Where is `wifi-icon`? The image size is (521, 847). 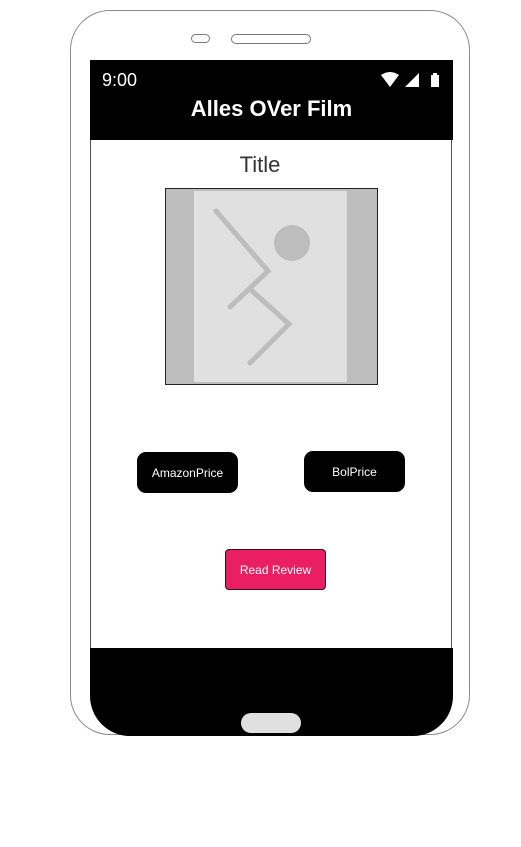 wifi-icon is located at coordinates (390, 79).